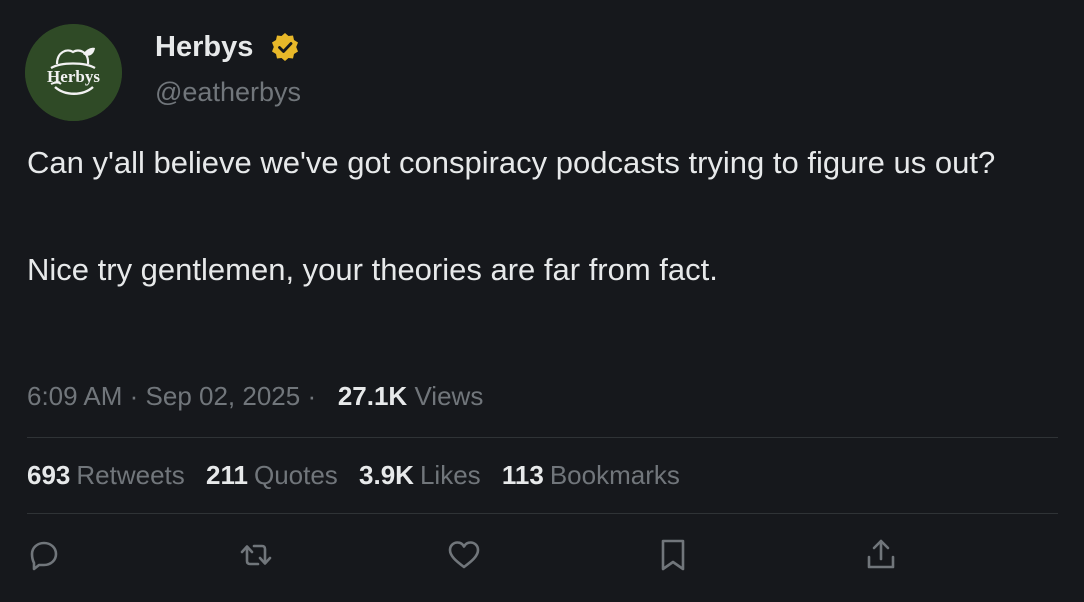  What do you see at coordinates (228, 92) in the screenshot?
I see `user-handle: @eatherbys` at bounding box center [228, 92].